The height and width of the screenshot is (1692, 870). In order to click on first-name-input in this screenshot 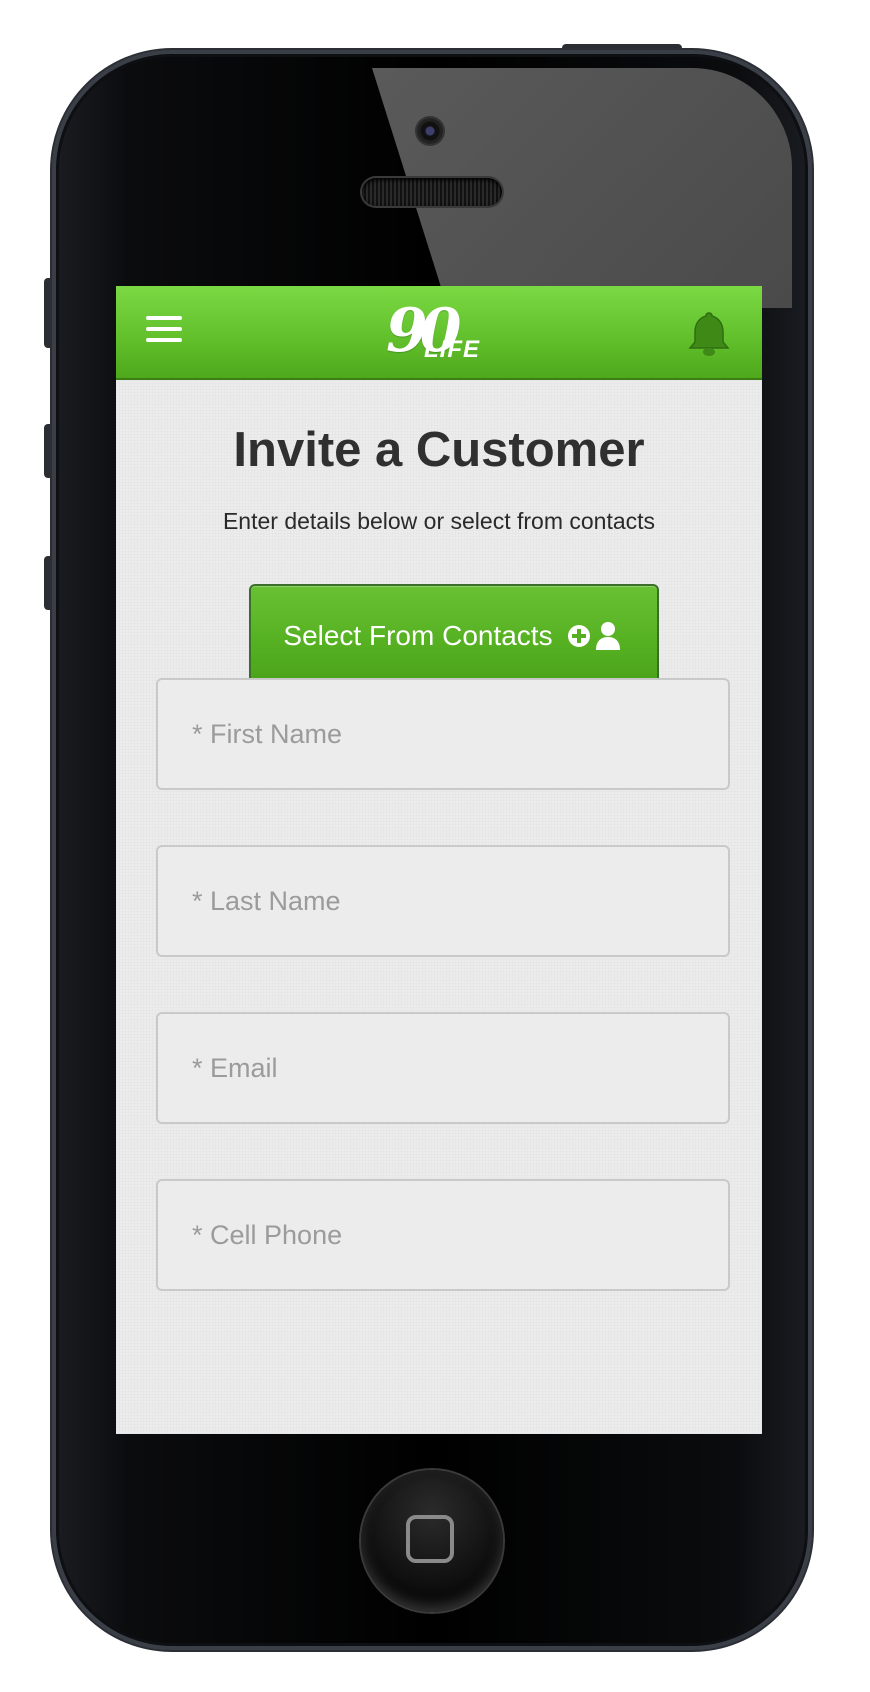, I will do `click(443, 734)`.